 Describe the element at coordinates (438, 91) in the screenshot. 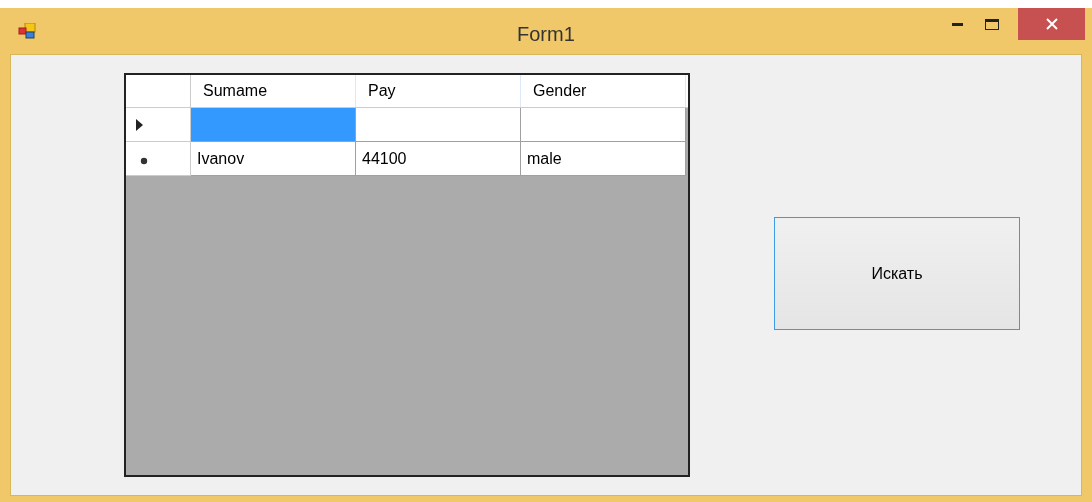

I see `column-header: Pay` at that location.